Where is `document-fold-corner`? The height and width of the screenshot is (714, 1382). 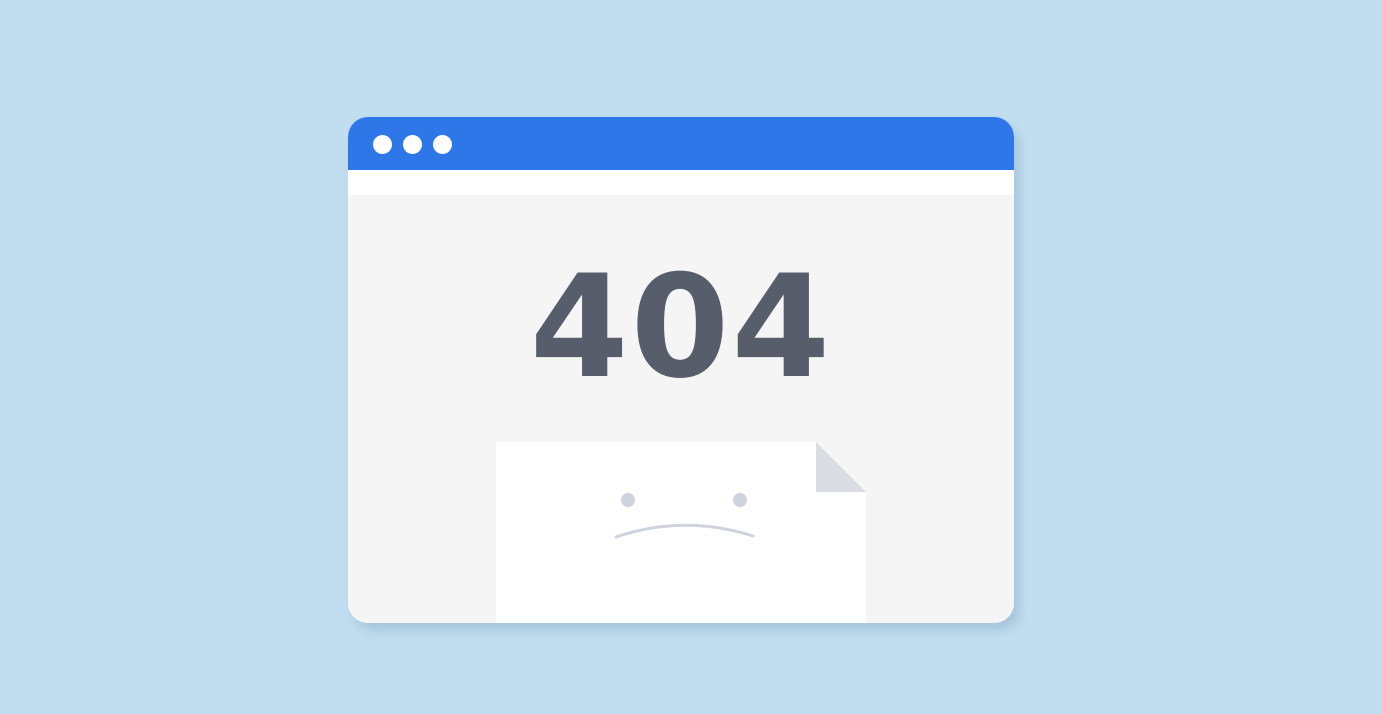 document-fold-corner is located at coordinates (841, 467).